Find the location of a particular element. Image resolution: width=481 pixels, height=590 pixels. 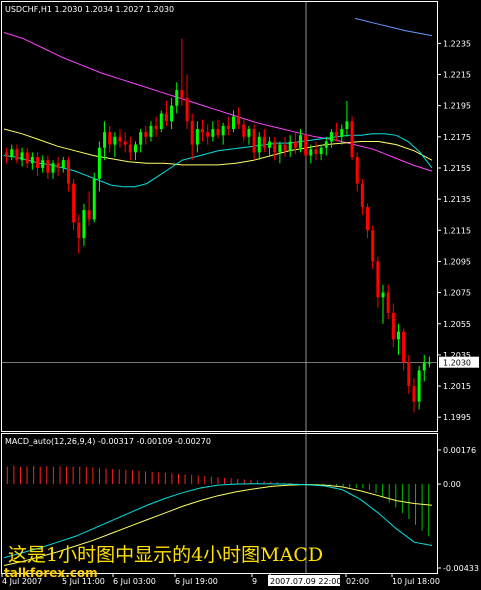

time-tick-label: 02:00 is located at coordinates (357, 581).